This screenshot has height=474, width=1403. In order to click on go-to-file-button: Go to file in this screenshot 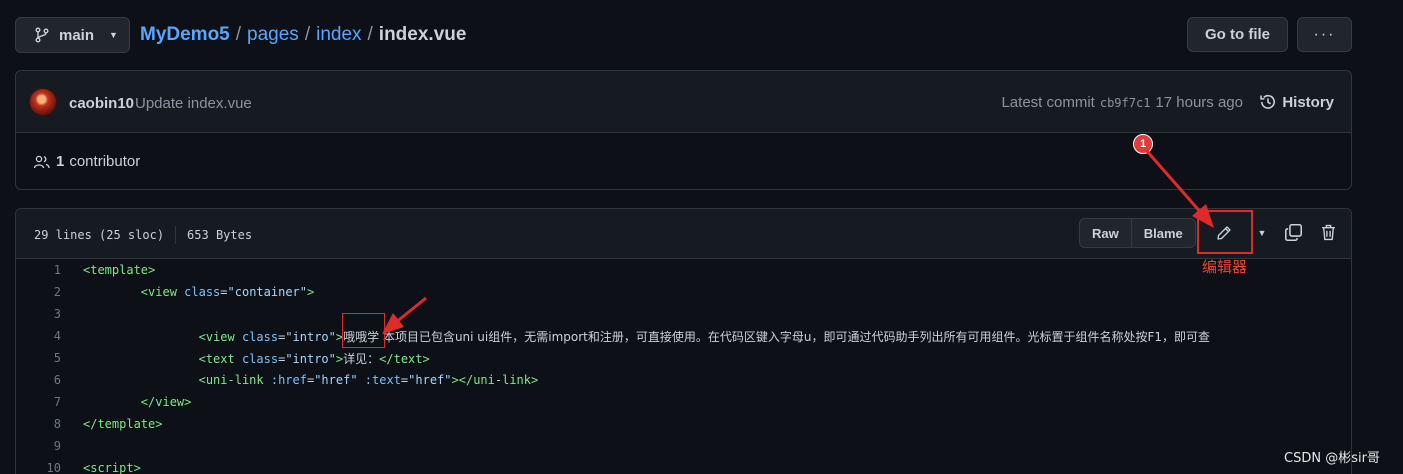, I will do `click(1237, 34)`.